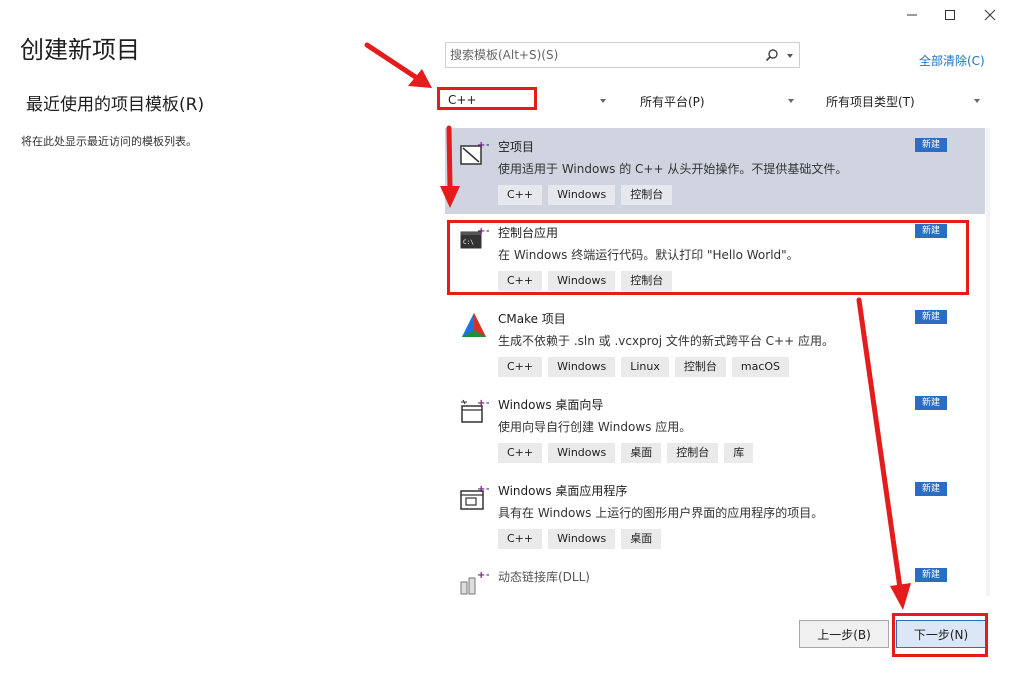 The image size is (1011, 674). Describe the element at coordinates (551, 405) in the screenshot. I see `template-name: Windows 桌面向导` at that location.